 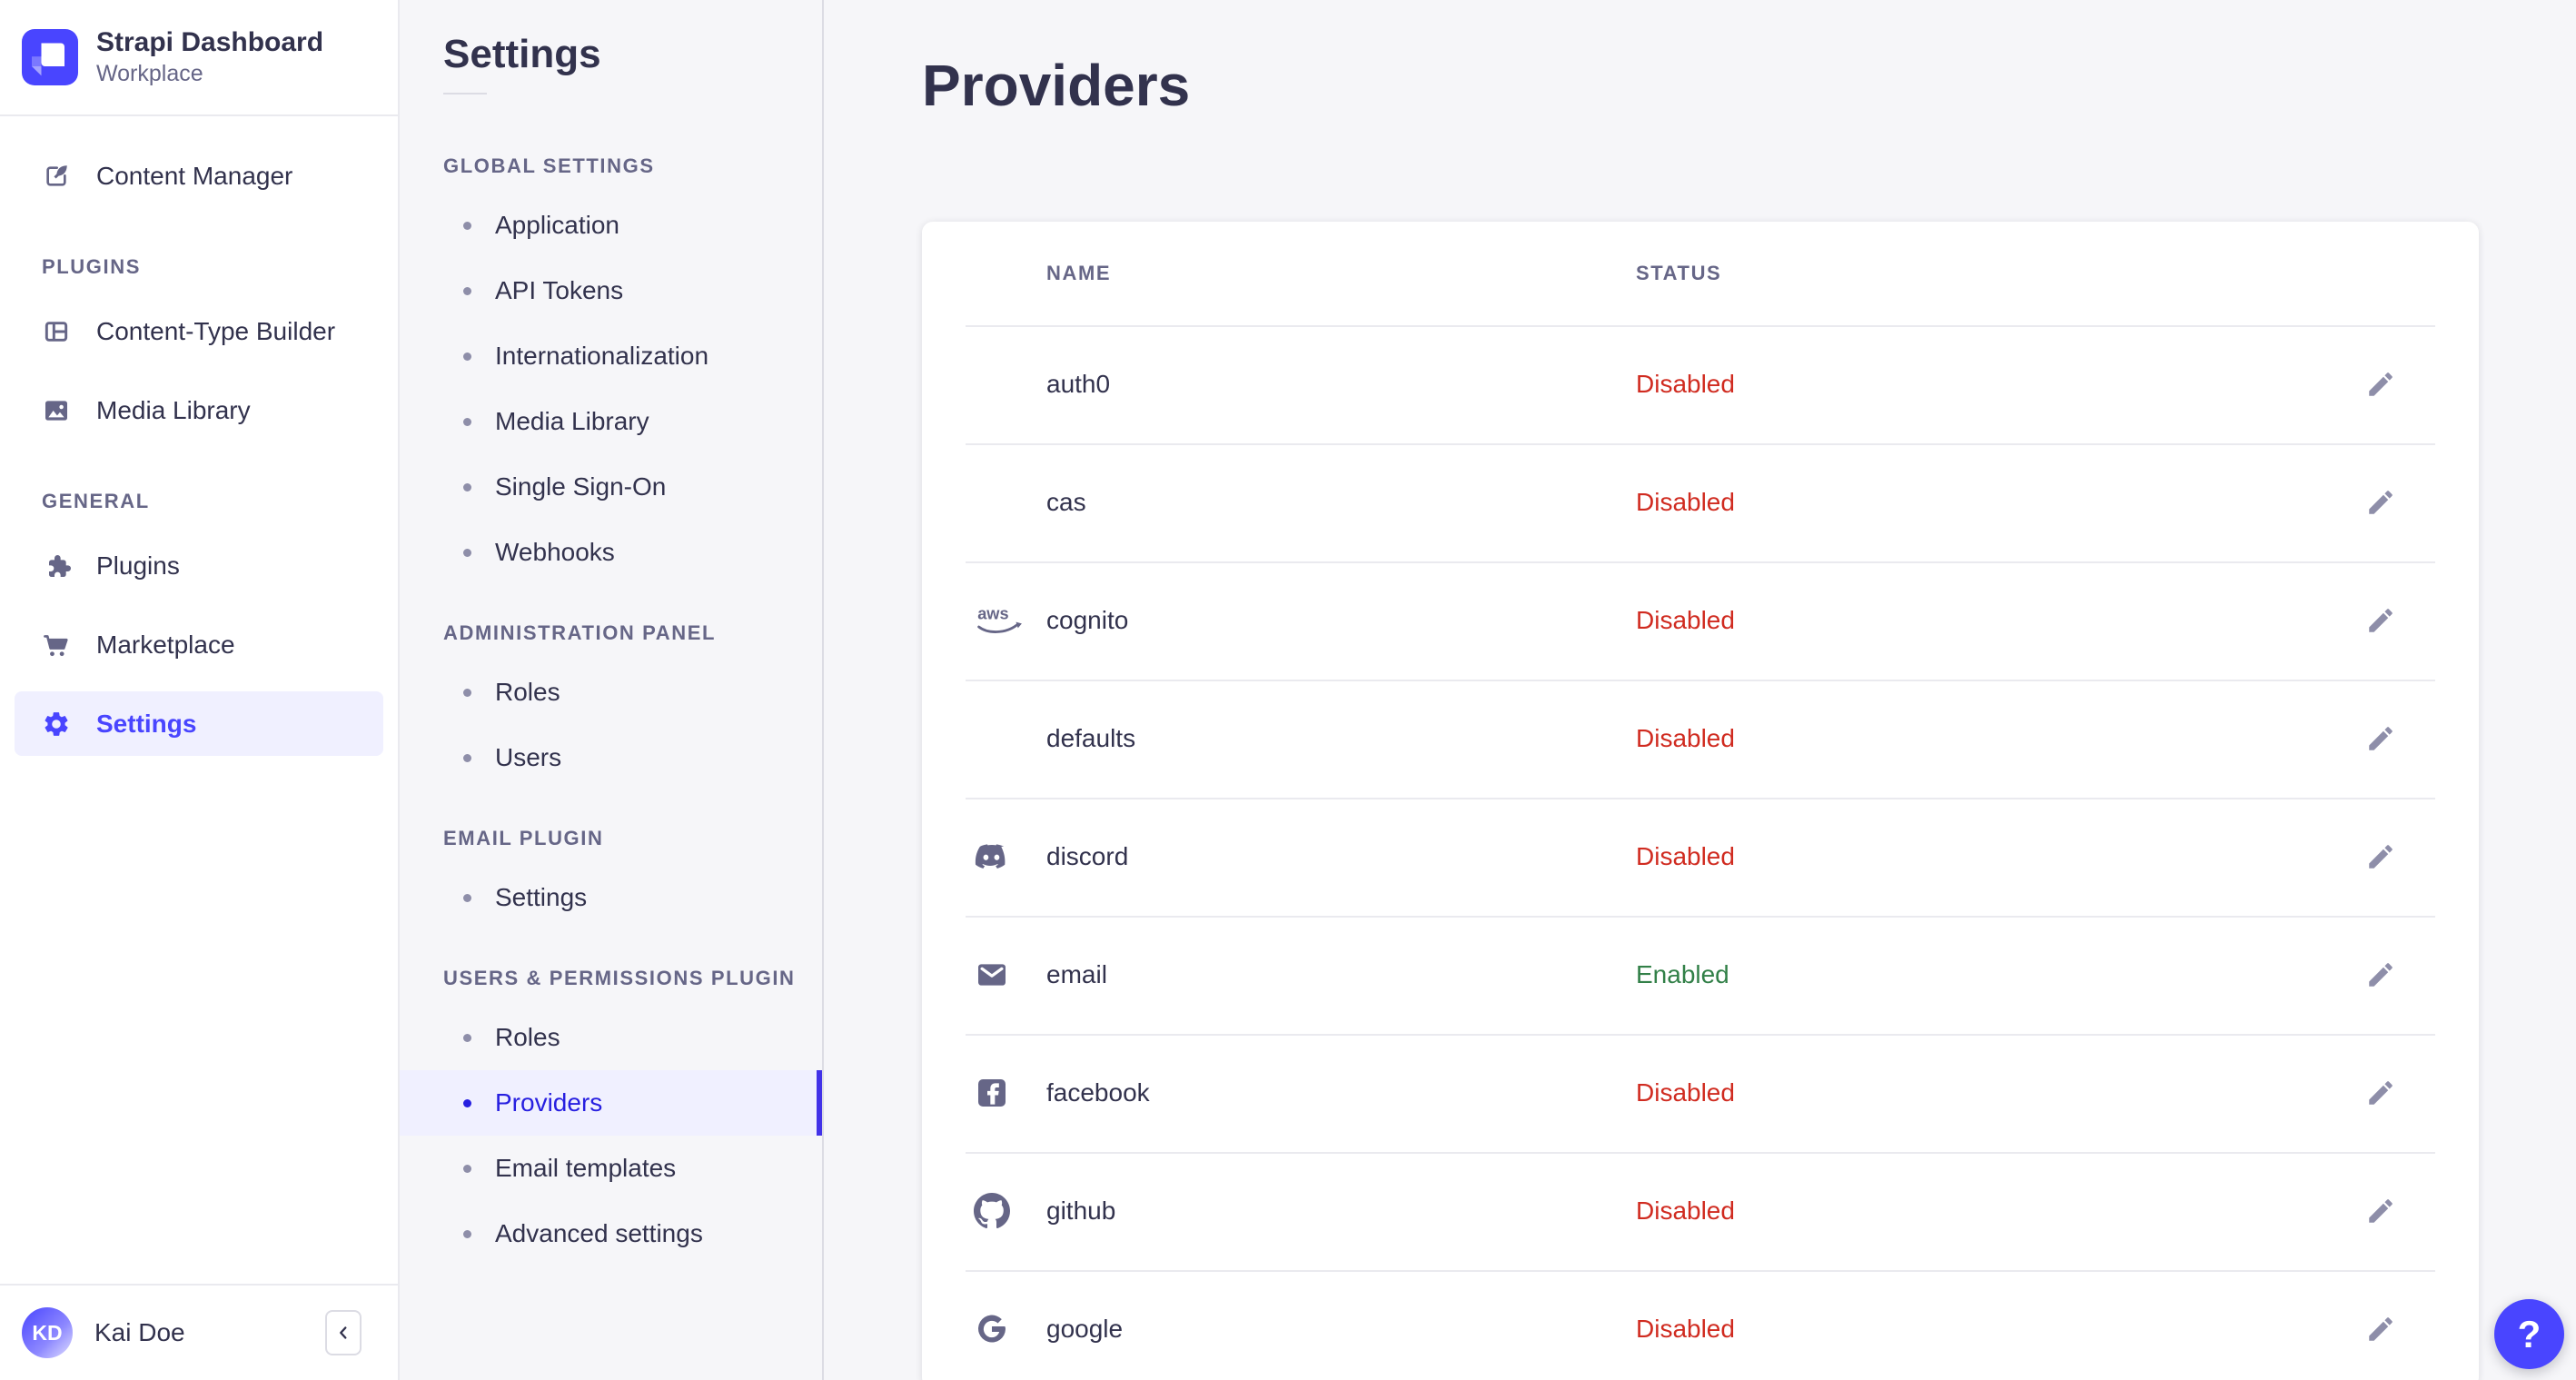 I want to click on subnav-item-label: Email templates, so click(x=586, y=1168).